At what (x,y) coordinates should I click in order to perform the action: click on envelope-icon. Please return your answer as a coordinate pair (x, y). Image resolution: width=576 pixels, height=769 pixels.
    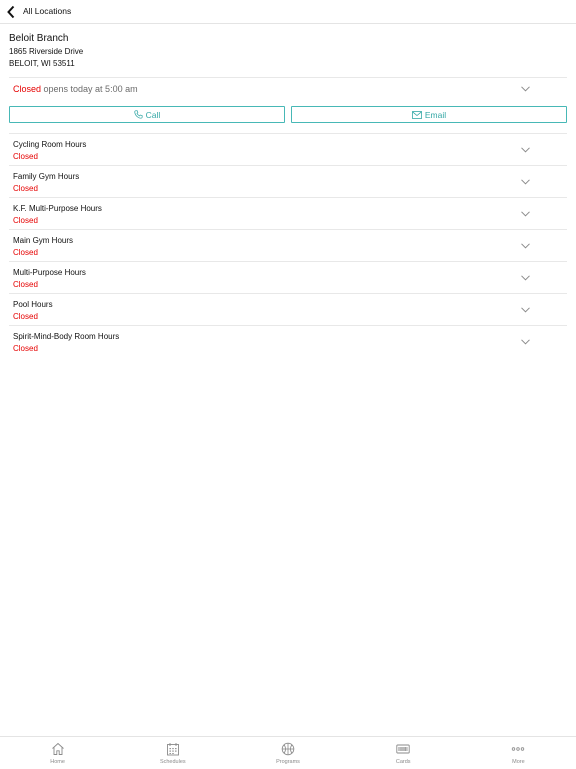
    Looking at the image, I should click on (416, 114).